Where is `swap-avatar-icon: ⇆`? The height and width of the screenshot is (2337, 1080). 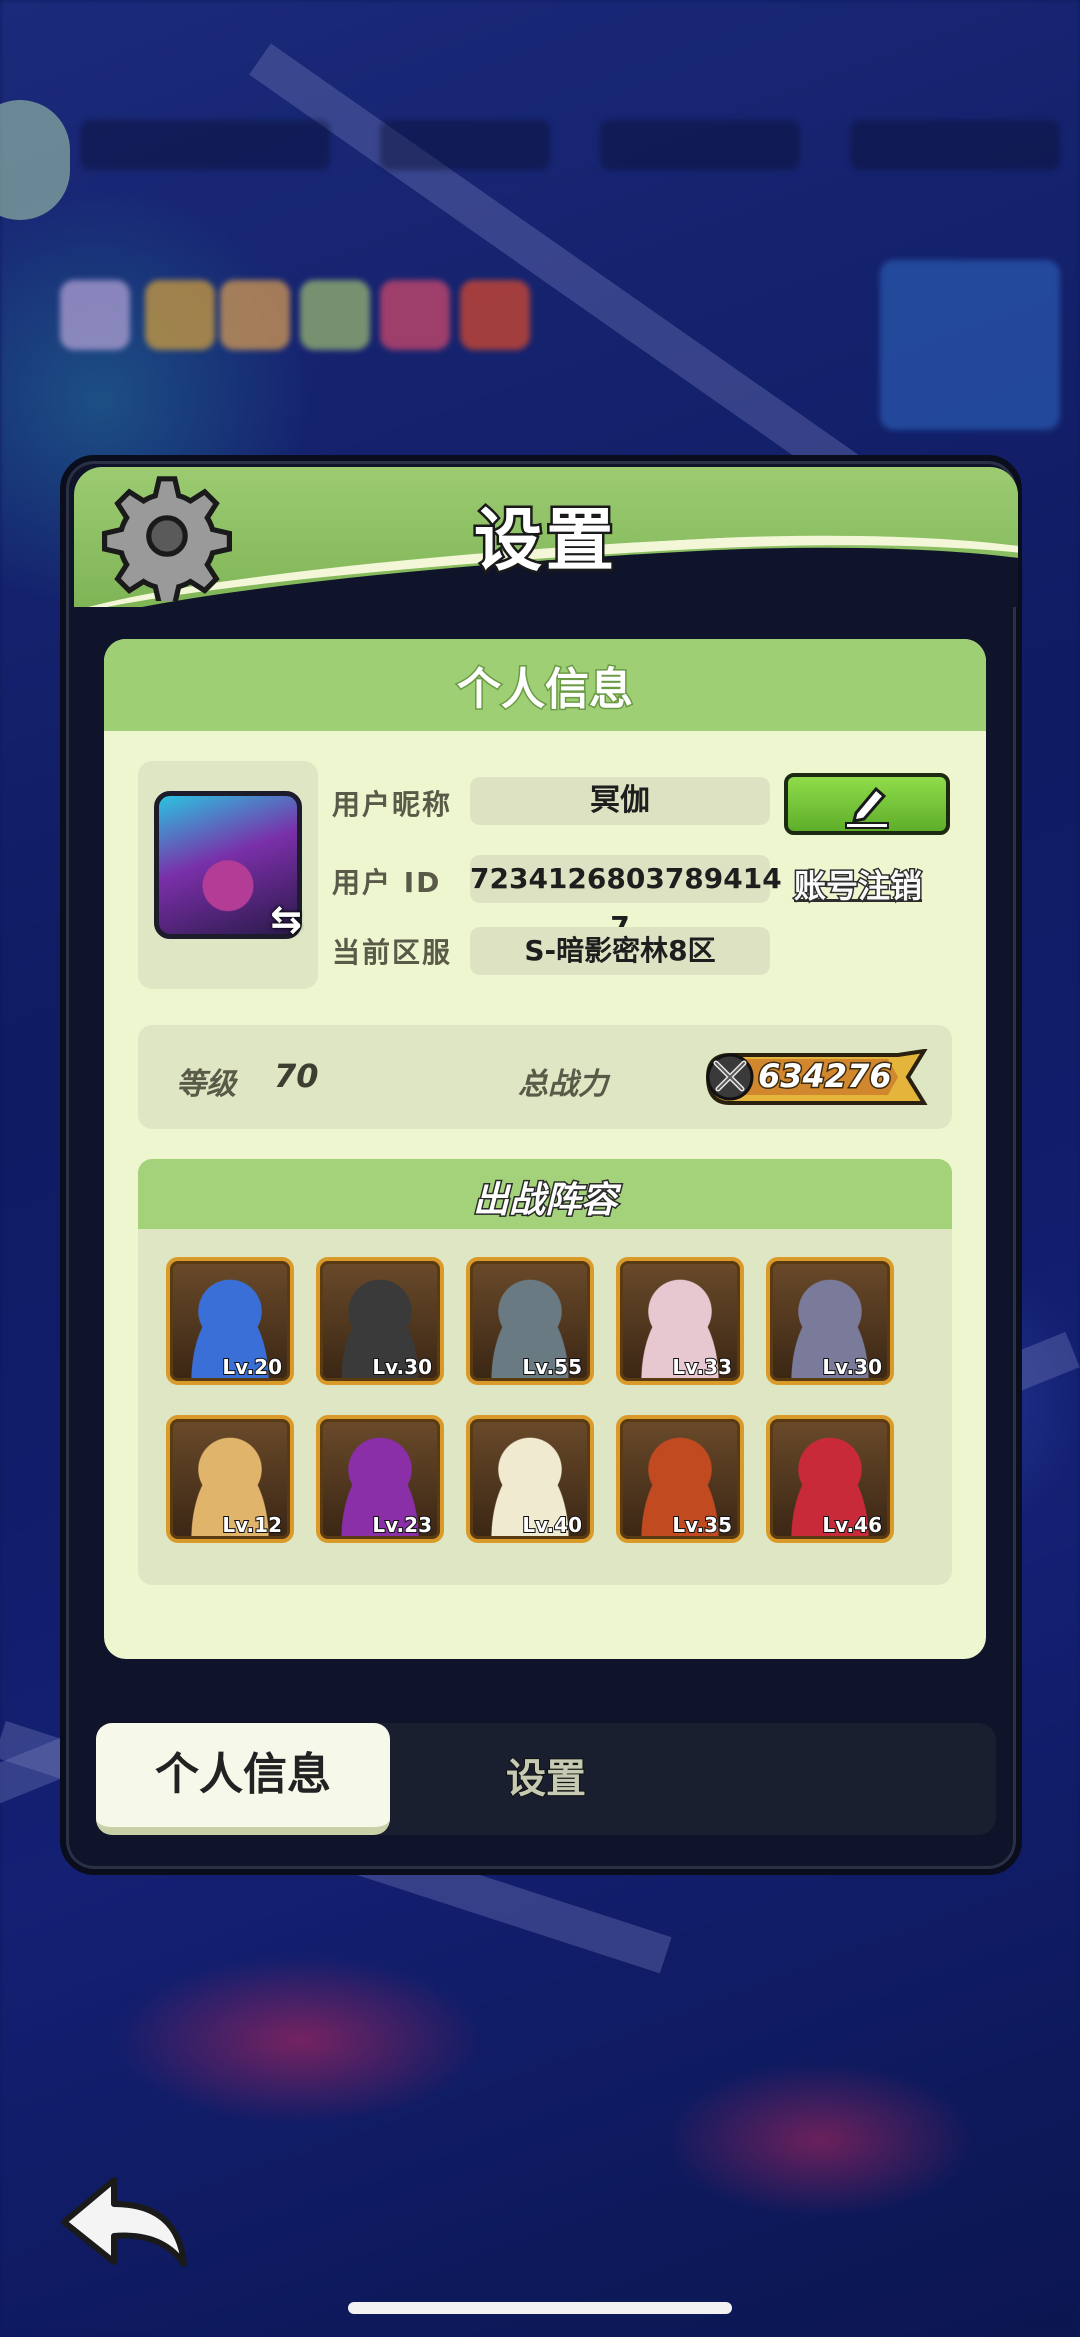 swap-avatar-icon: ⇆ is located at coordinates (286, 919).